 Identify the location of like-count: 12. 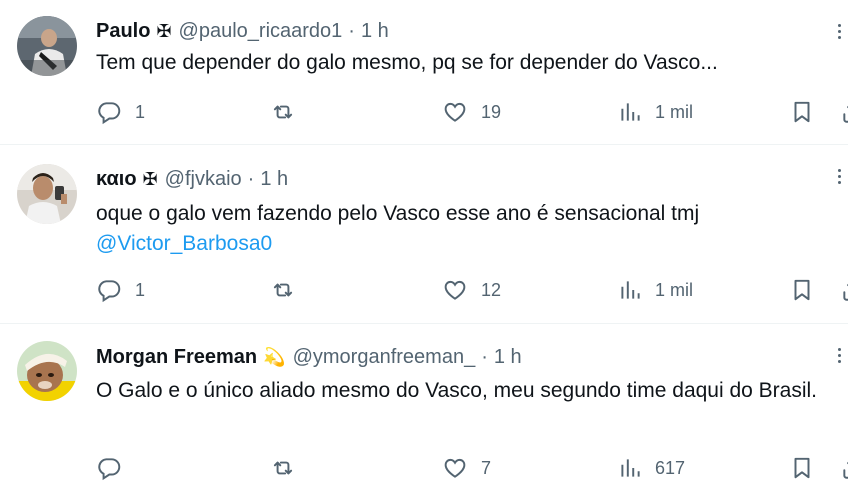
(491, 289).